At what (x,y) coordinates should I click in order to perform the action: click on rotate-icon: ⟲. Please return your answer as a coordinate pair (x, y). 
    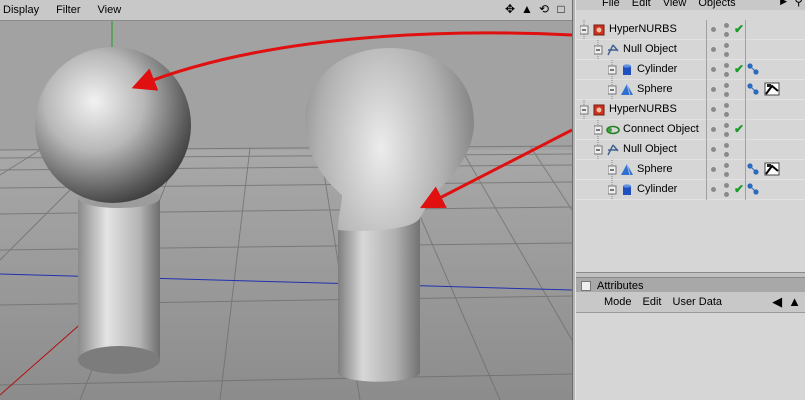
    Looking at the image, I should click on (544, 9).